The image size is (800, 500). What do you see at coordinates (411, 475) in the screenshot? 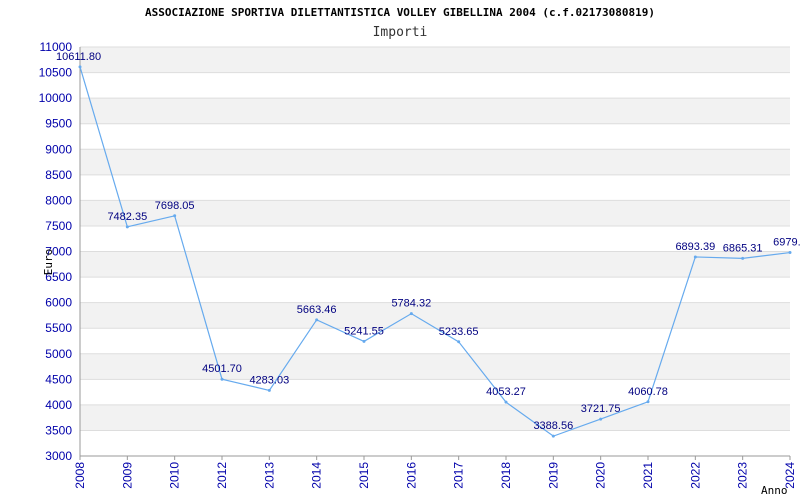
I see `x-tick-label: 2016` at bounding box center [411, 475].